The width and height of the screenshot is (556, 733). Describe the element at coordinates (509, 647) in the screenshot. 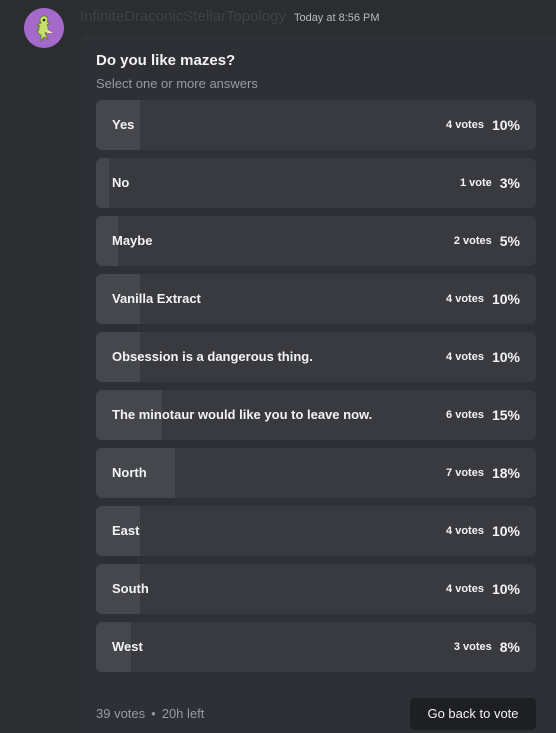

I see `answer-percent: 8%` at that location.